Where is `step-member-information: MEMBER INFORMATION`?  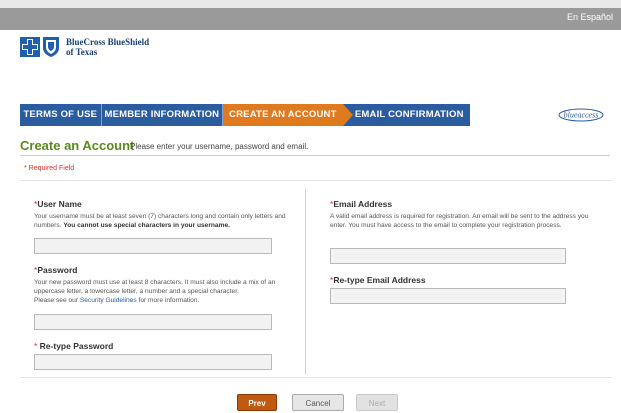
step-member-information: MEMBER INFORMATION is located at coordinates (162, 115).